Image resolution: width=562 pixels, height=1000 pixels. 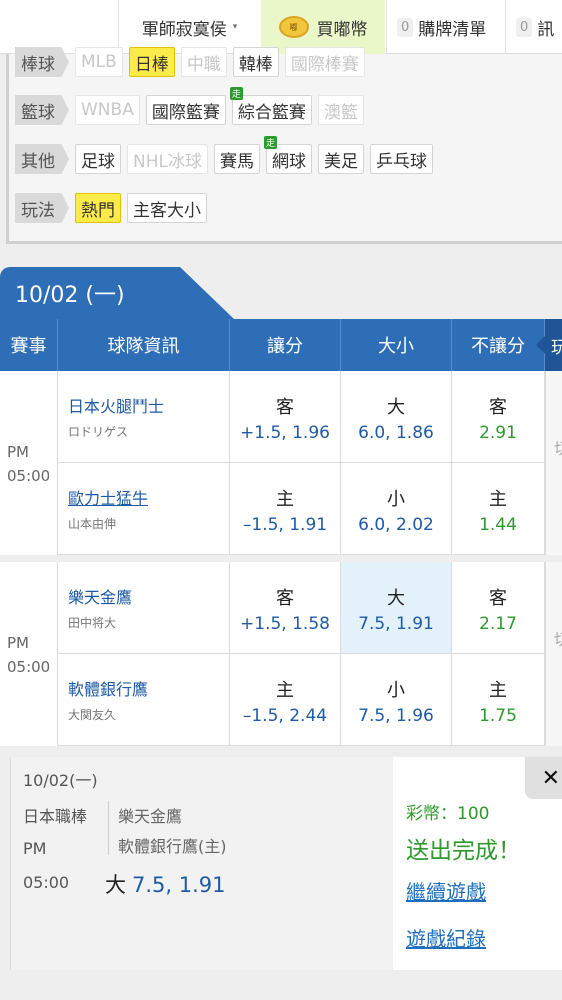 What do you see at coordinates (396, 345) in the screenshot?
I see `header-total: 大小` at bounding box center [396, 345].